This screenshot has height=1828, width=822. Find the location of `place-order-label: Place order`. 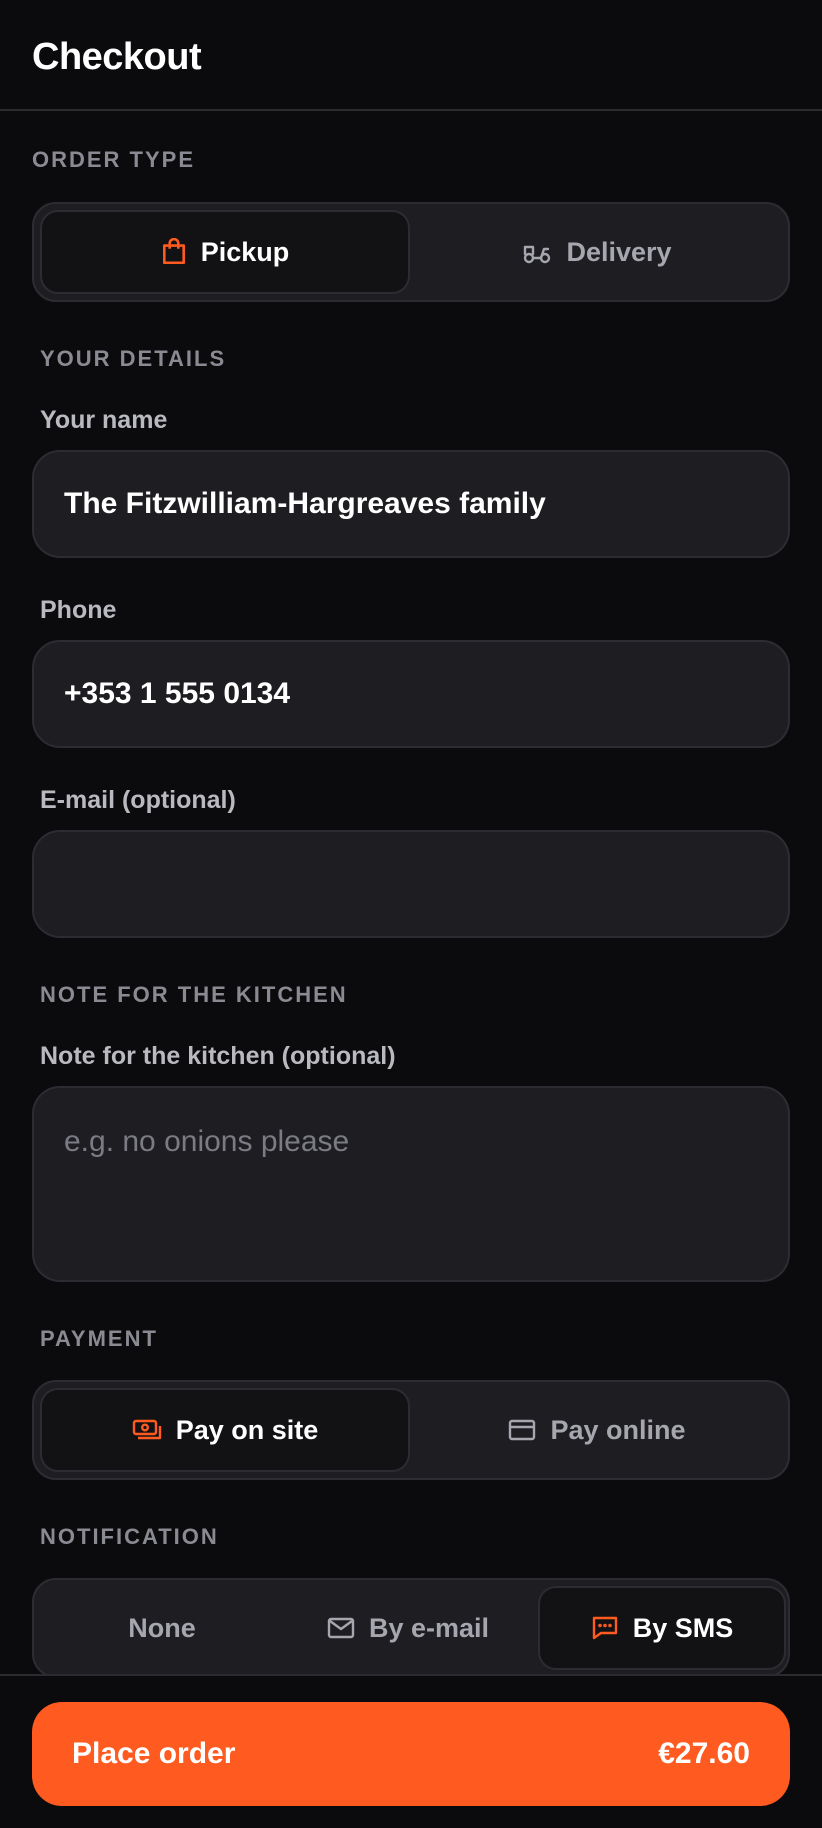

place-order-label: Place order is located at coordinates (154, 1753).